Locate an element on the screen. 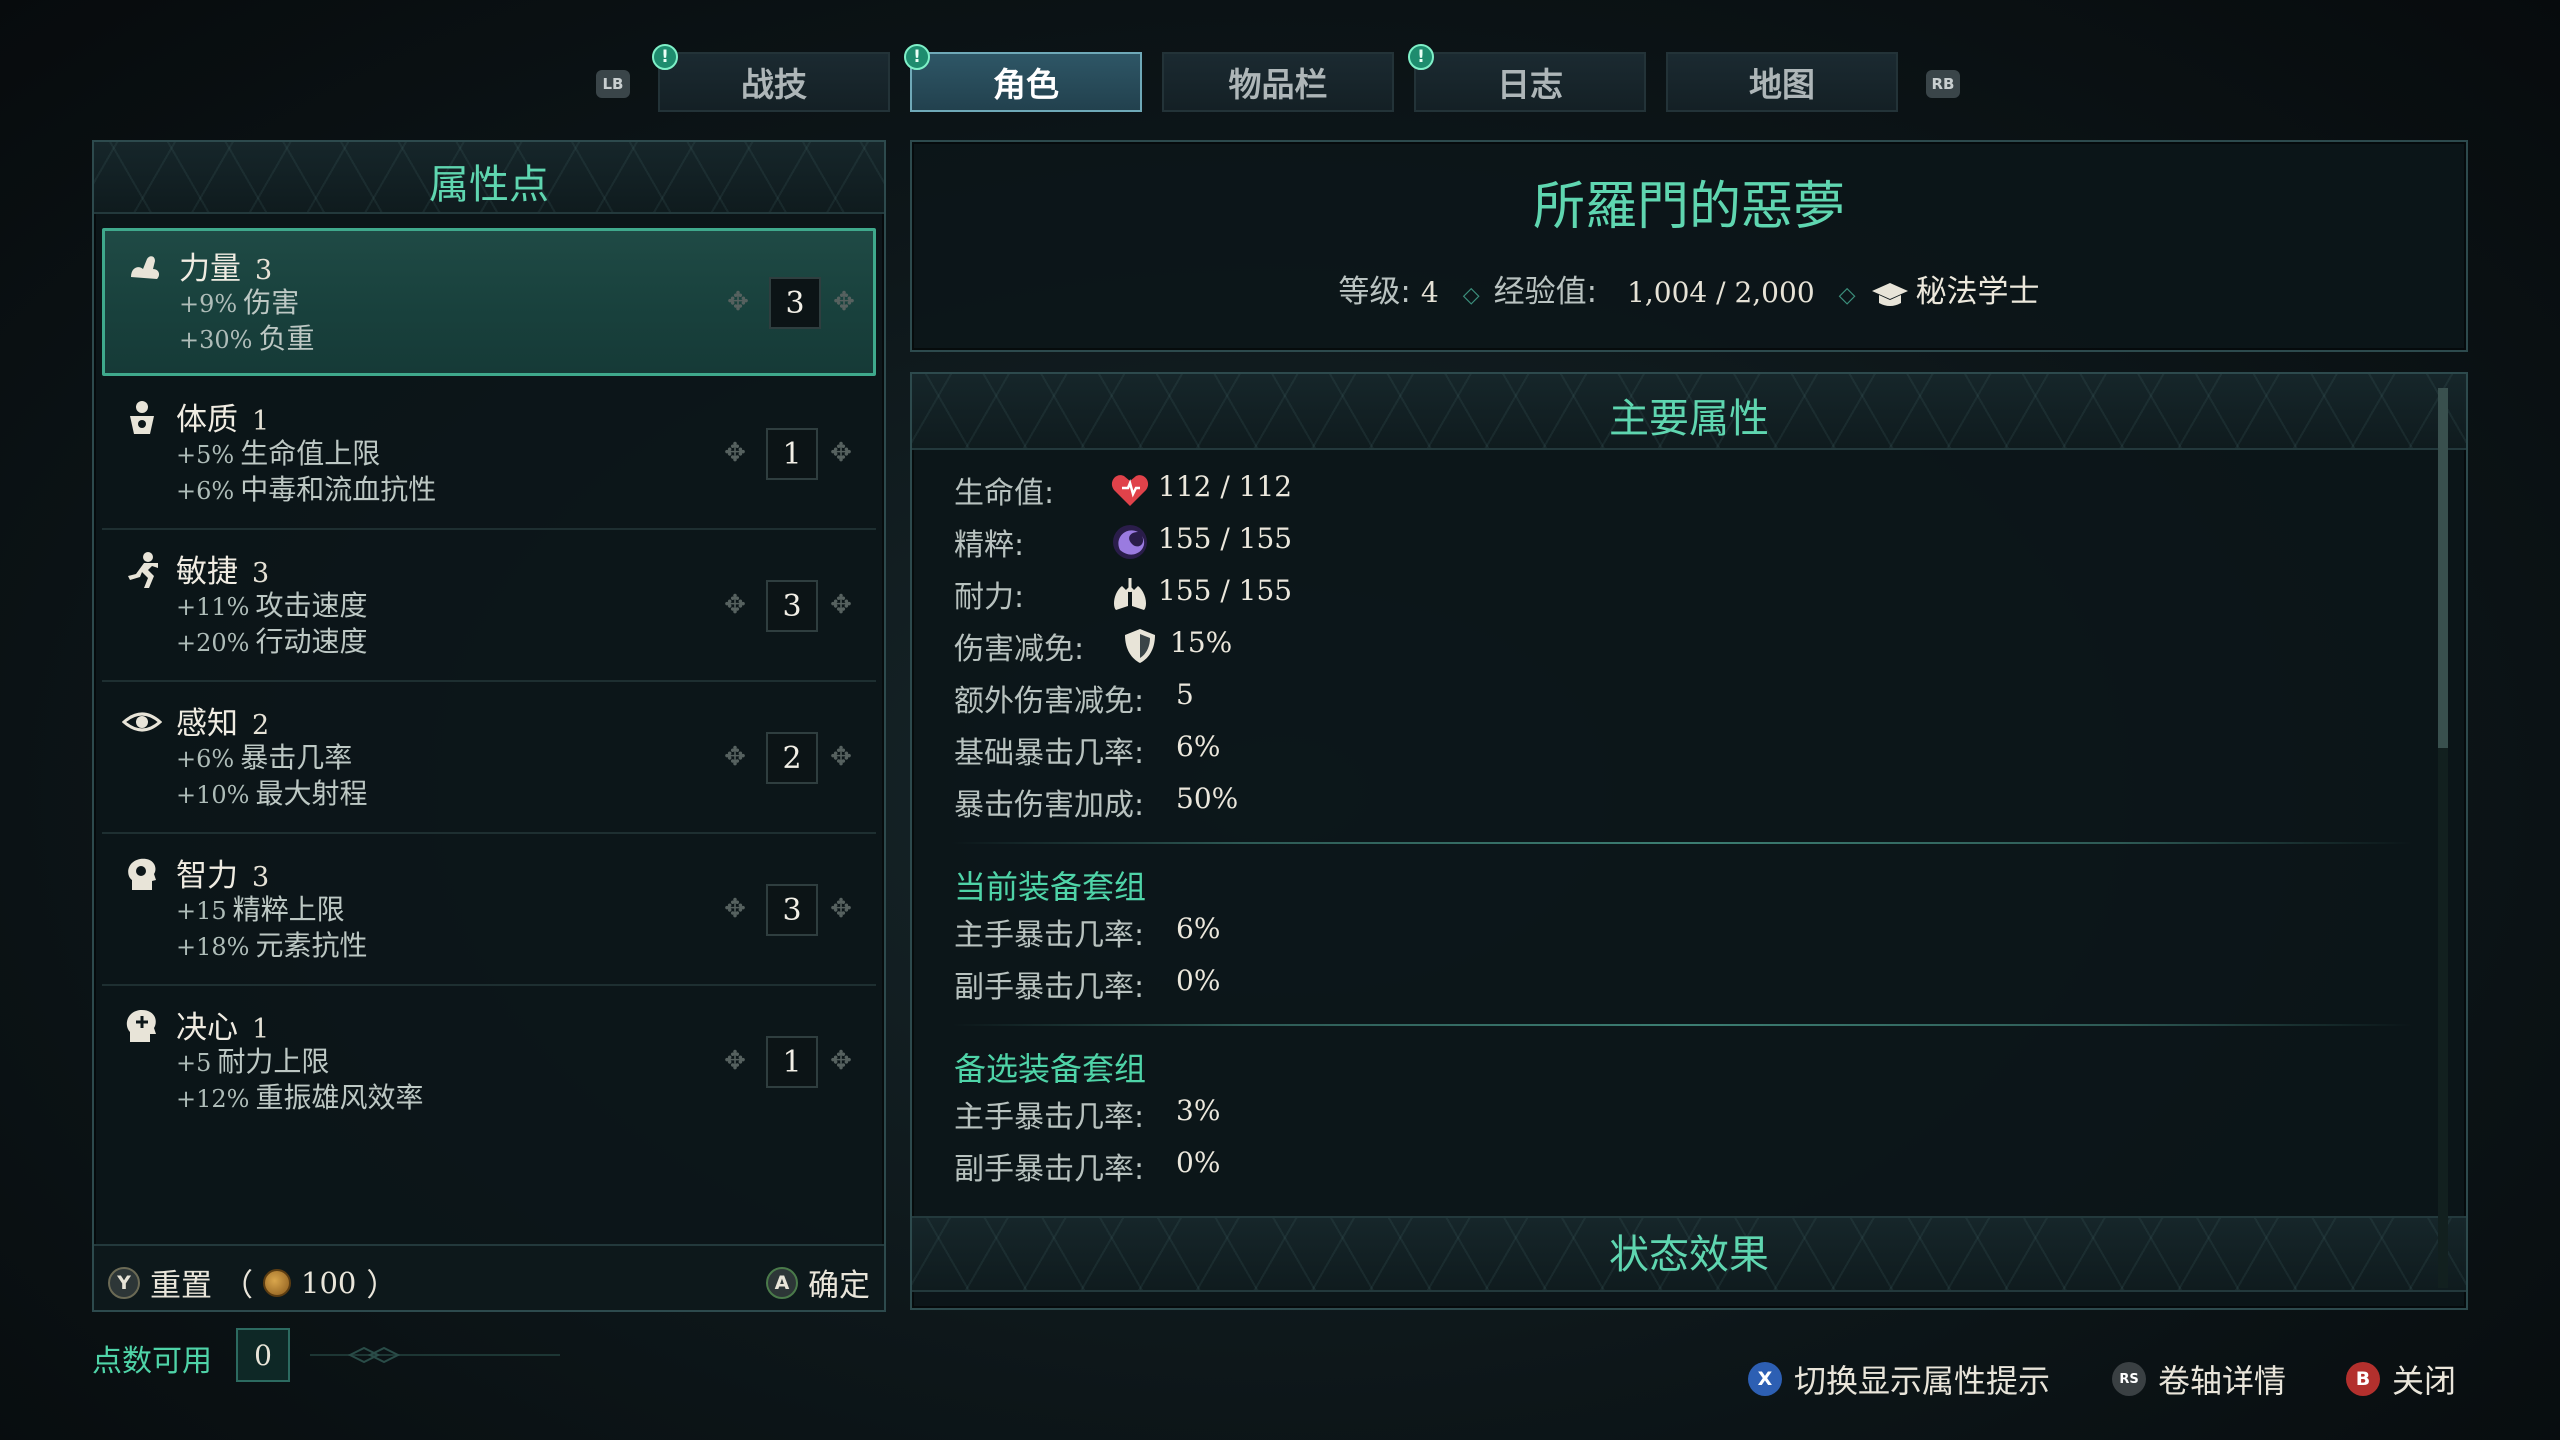 The height and width of the screenshot is (1440, 2560). xp-value: 1,004 / 2,000 is located at coordinates (1721, 292).